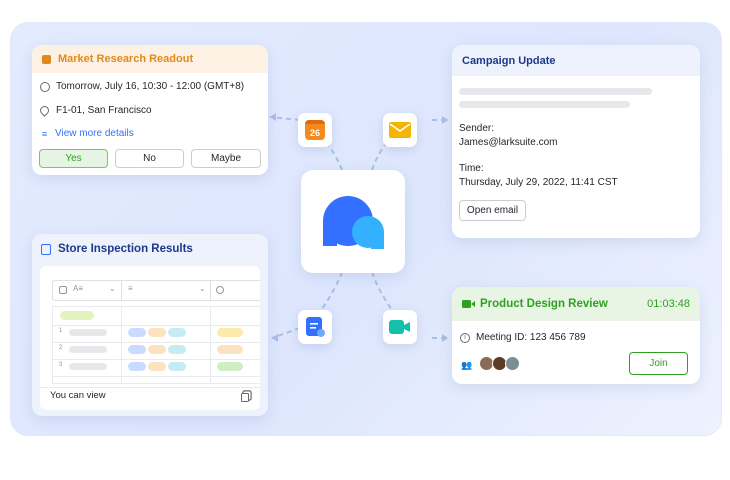 The width and height of the screenshot is (730, 480). I want to click on table-footer-divider, so click(150, 387).